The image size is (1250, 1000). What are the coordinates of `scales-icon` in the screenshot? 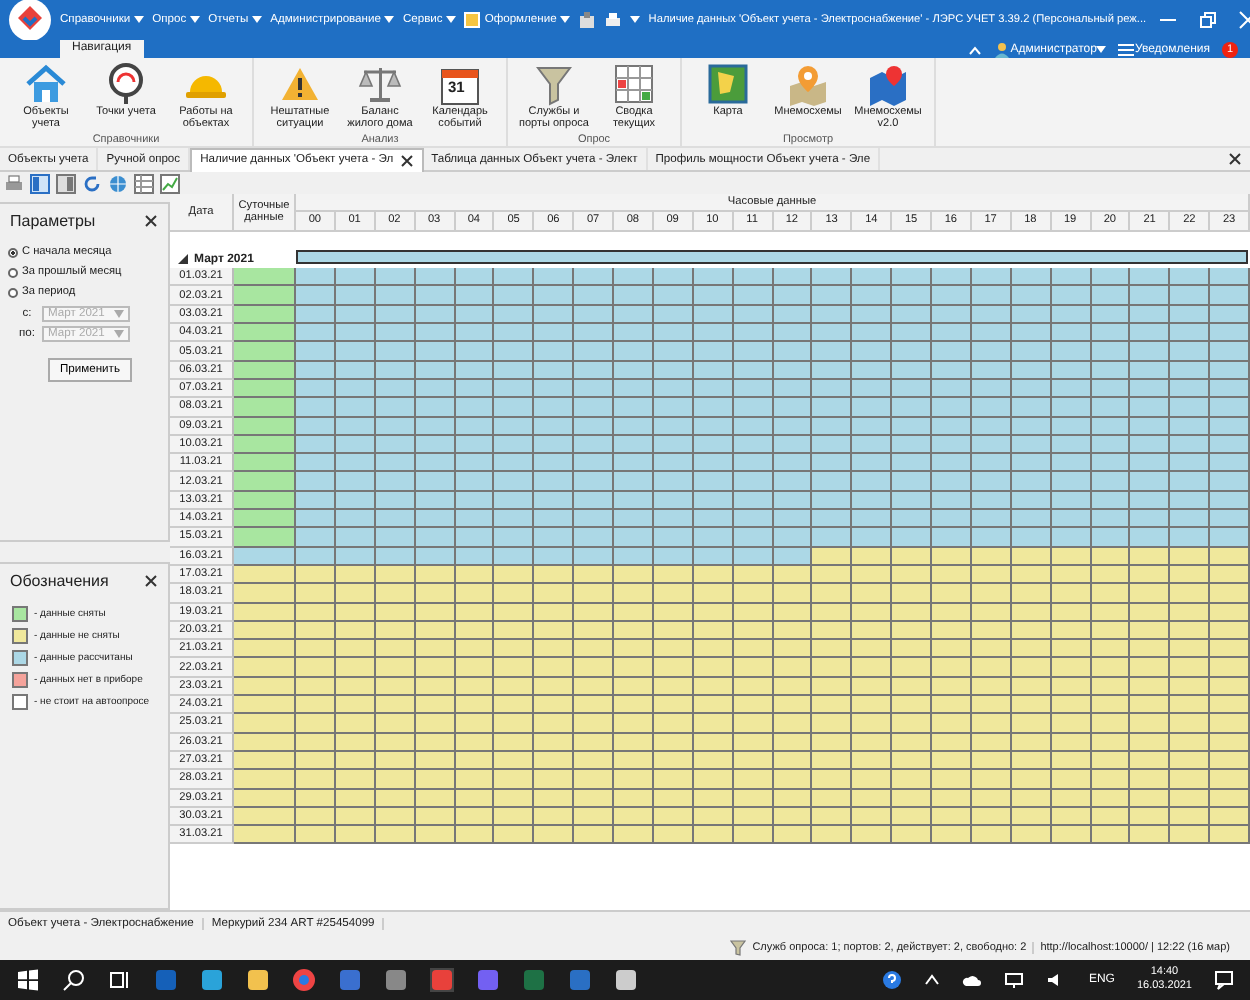 It's located at (380, 84).